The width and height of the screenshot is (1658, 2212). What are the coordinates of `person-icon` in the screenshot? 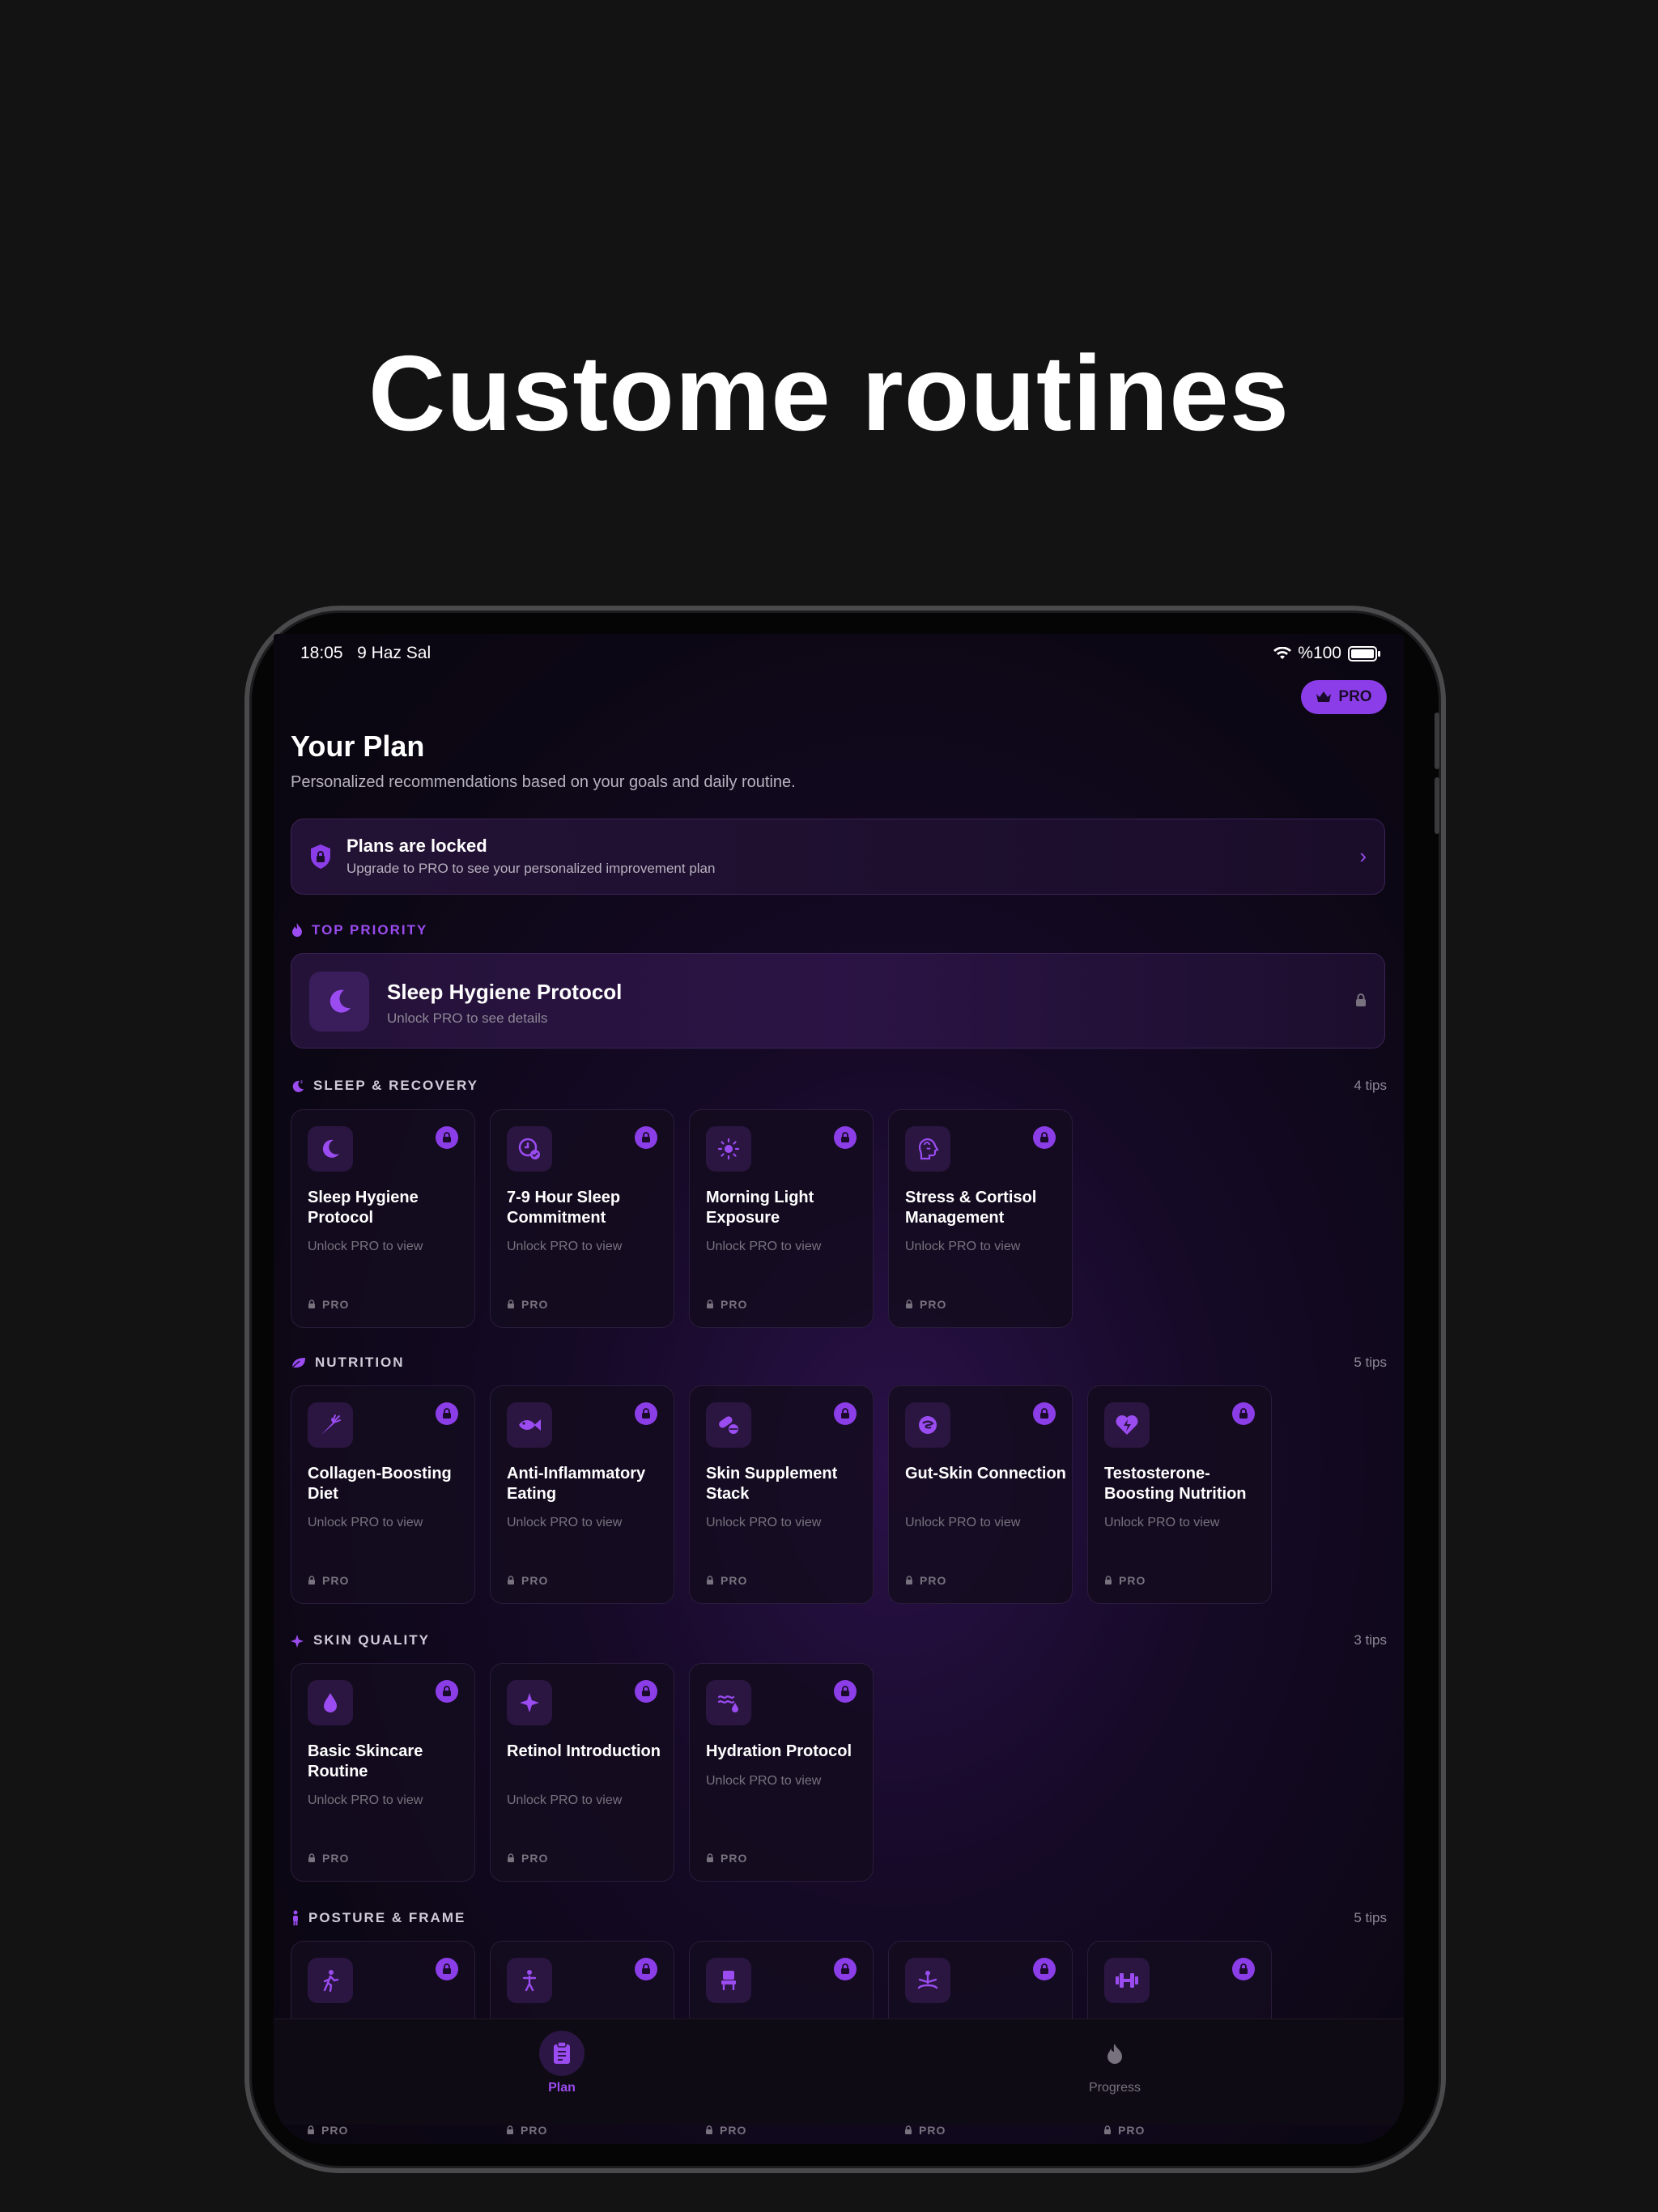 It's located at (295, 1917).